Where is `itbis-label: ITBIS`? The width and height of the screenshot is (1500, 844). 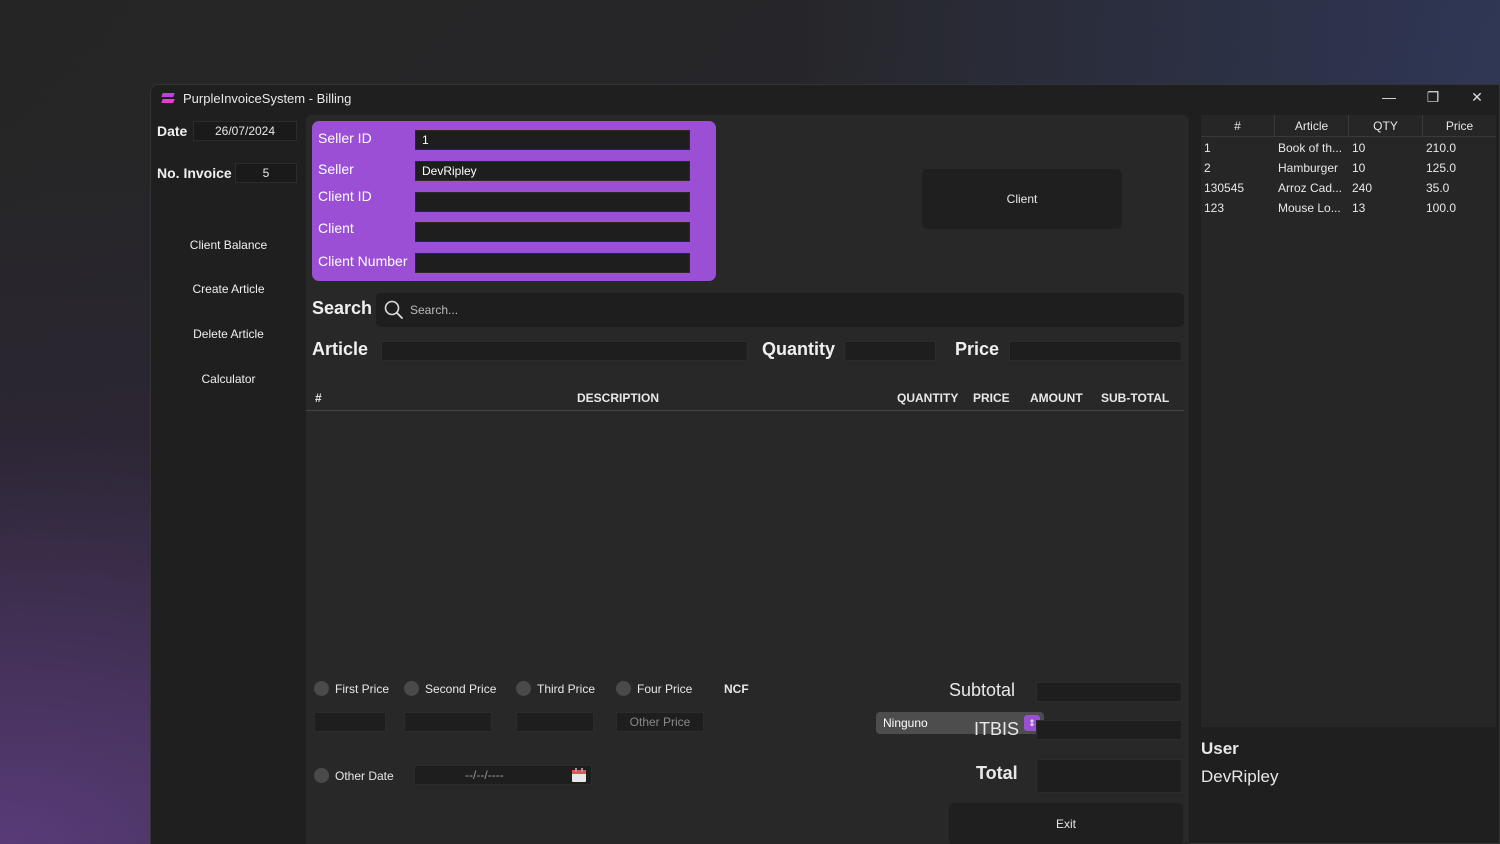 itbis-label: ITBIS is located at coordinates (997, 729).